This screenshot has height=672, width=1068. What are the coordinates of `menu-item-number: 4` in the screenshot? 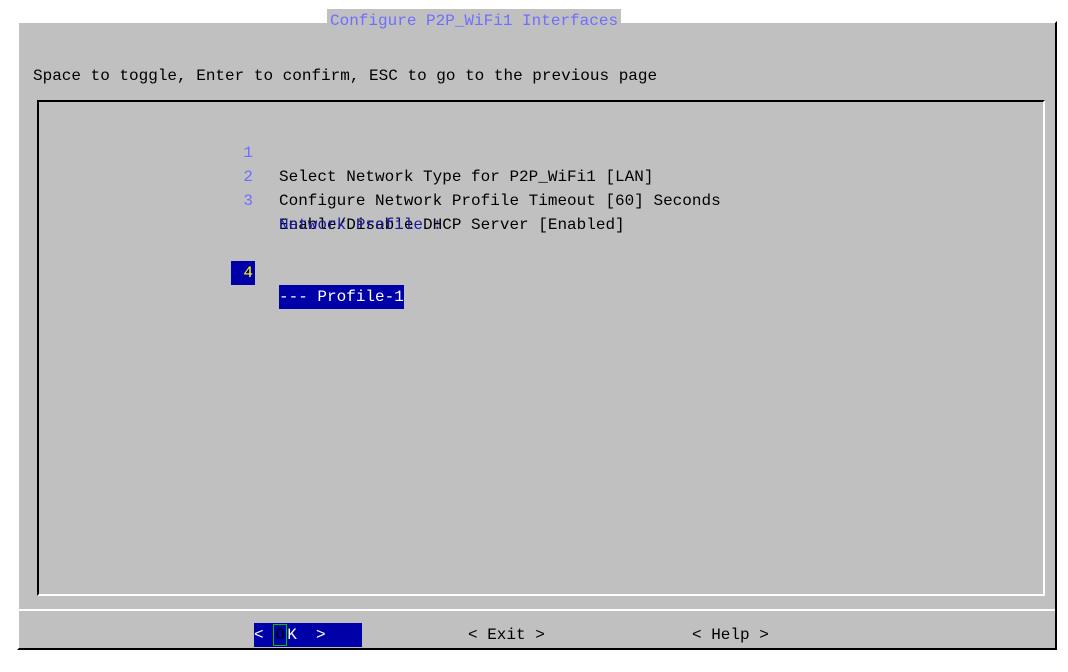 It's located at (243, 273).